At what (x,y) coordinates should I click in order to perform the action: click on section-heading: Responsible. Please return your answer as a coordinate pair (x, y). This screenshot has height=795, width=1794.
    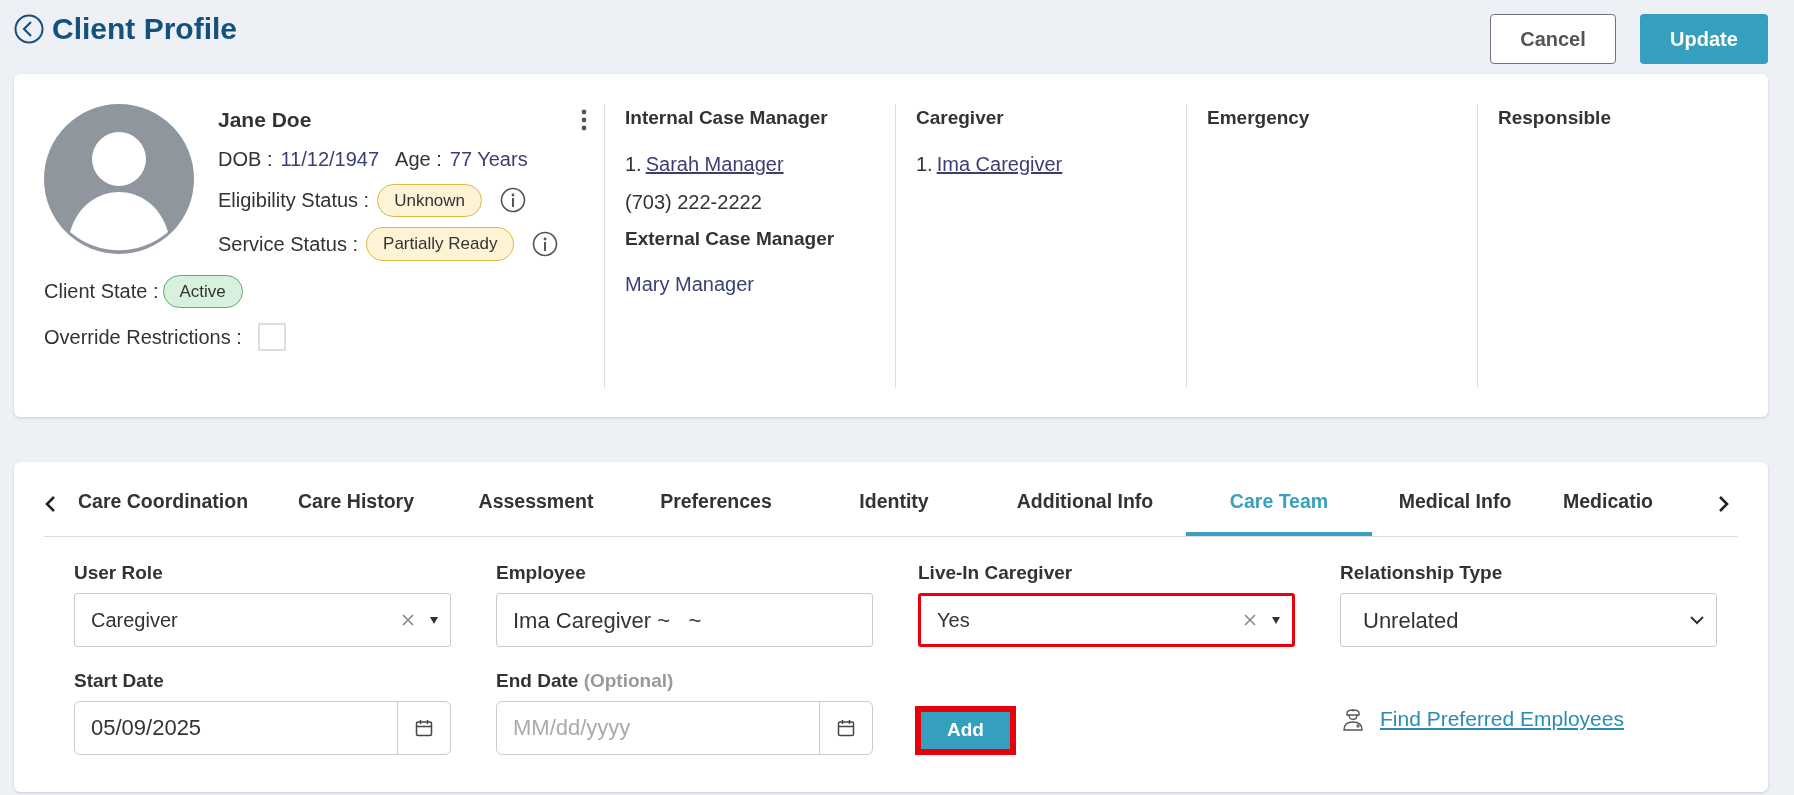
    Looking at the image, I should click on (1555, 118).